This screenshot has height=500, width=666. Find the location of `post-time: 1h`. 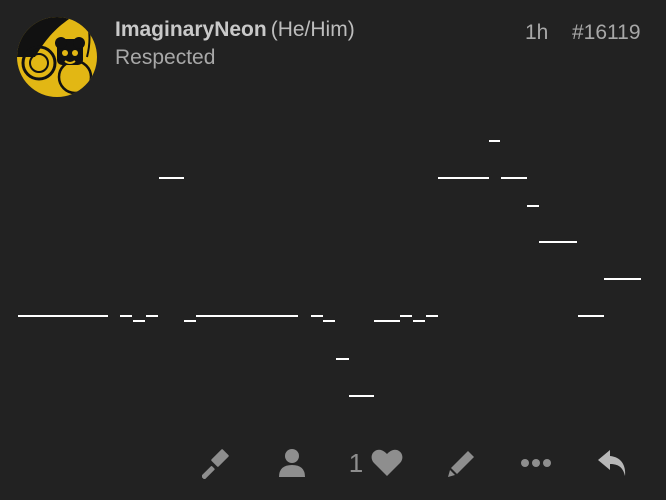

post-time: 1h is located at coordinates (536, 33).